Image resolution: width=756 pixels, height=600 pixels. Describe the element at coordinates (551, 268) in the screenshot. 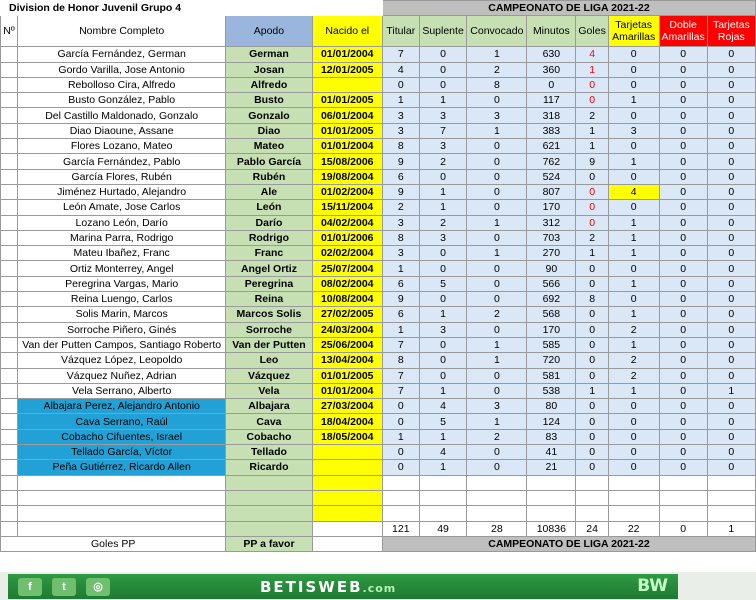

I see `player-minutos-cell: 90` at that location.